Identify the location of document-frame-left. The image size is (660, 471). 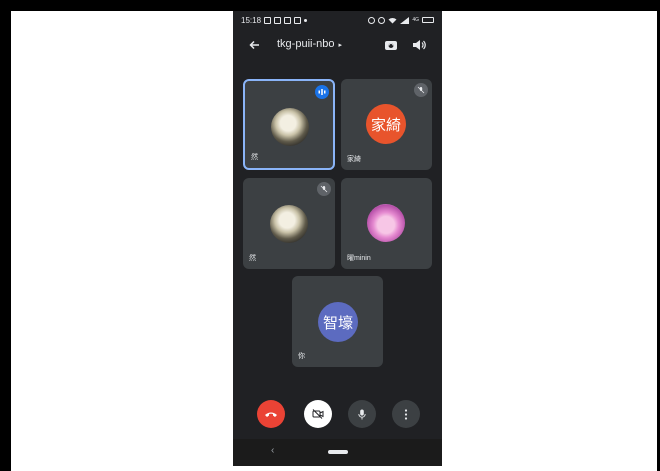
(5, 235).